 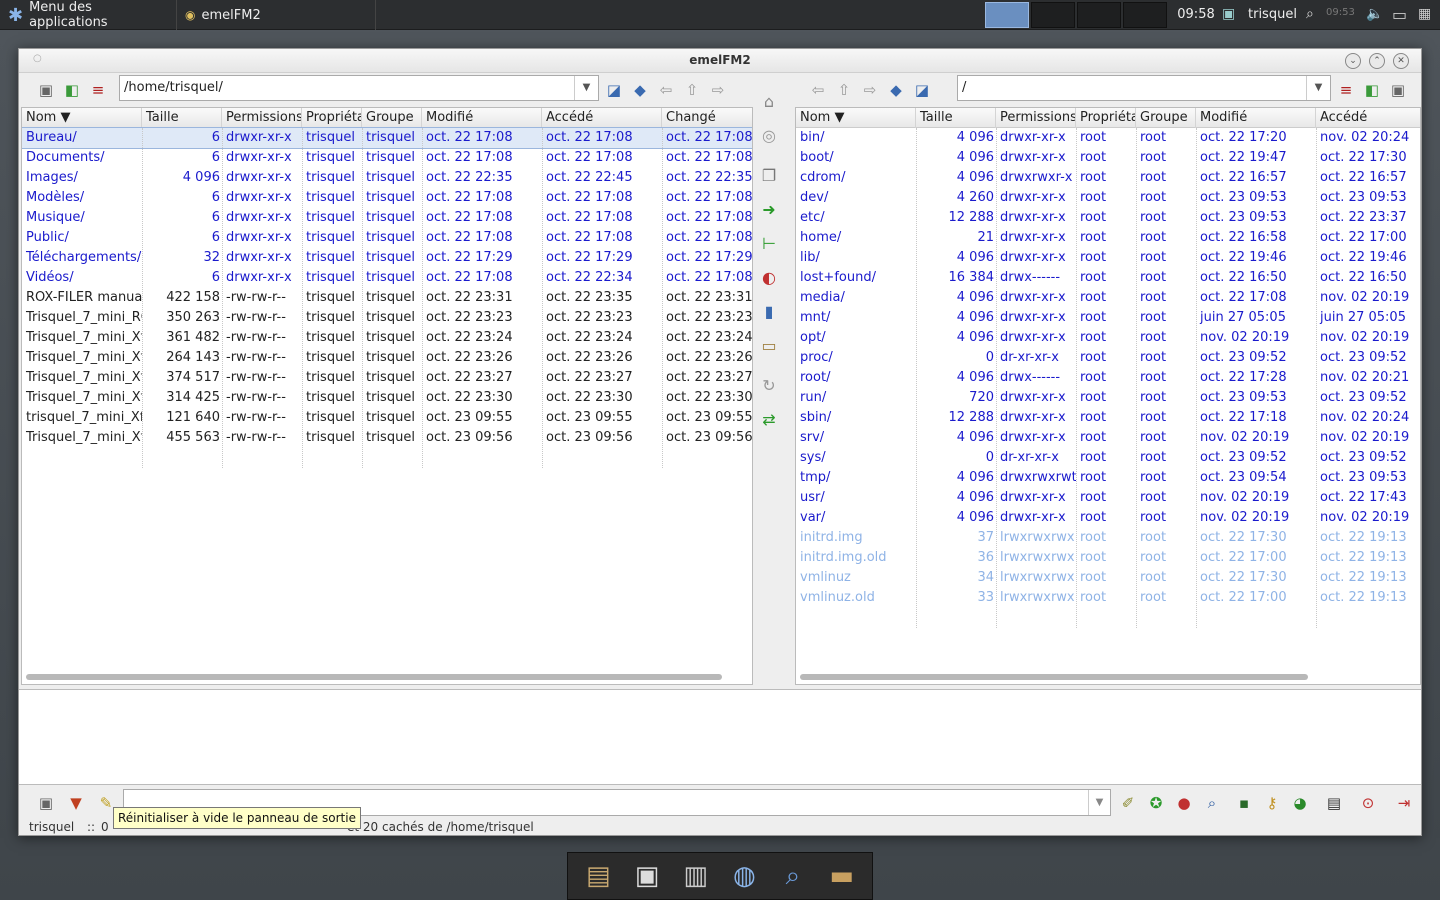 I want to click on left-bookmarks-icon: ◪, so click(x=614, y=90).